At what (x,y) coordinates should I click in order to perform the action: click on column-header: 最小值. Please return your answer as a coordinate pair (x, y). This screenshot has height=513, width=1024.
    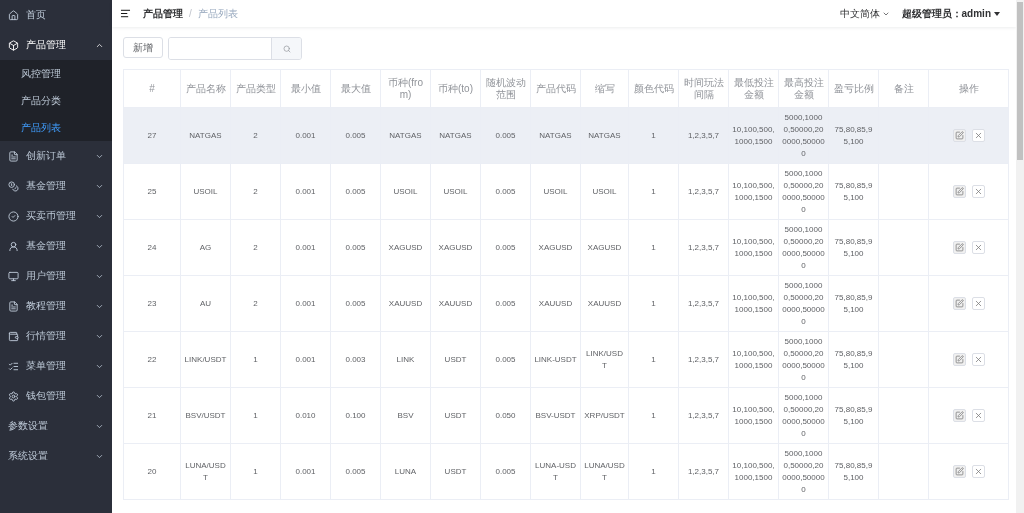
    Looking at the image, I should click on (305, 88).